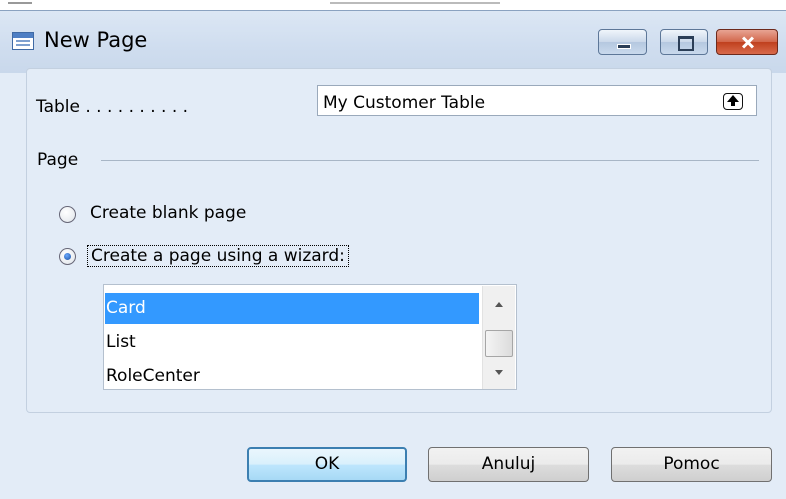  What do you see at coordinates (218, 256) in the screenshot?
I see `create-page-wizard-label: Create a page using a wizard:` at bounding box center [218, 256].